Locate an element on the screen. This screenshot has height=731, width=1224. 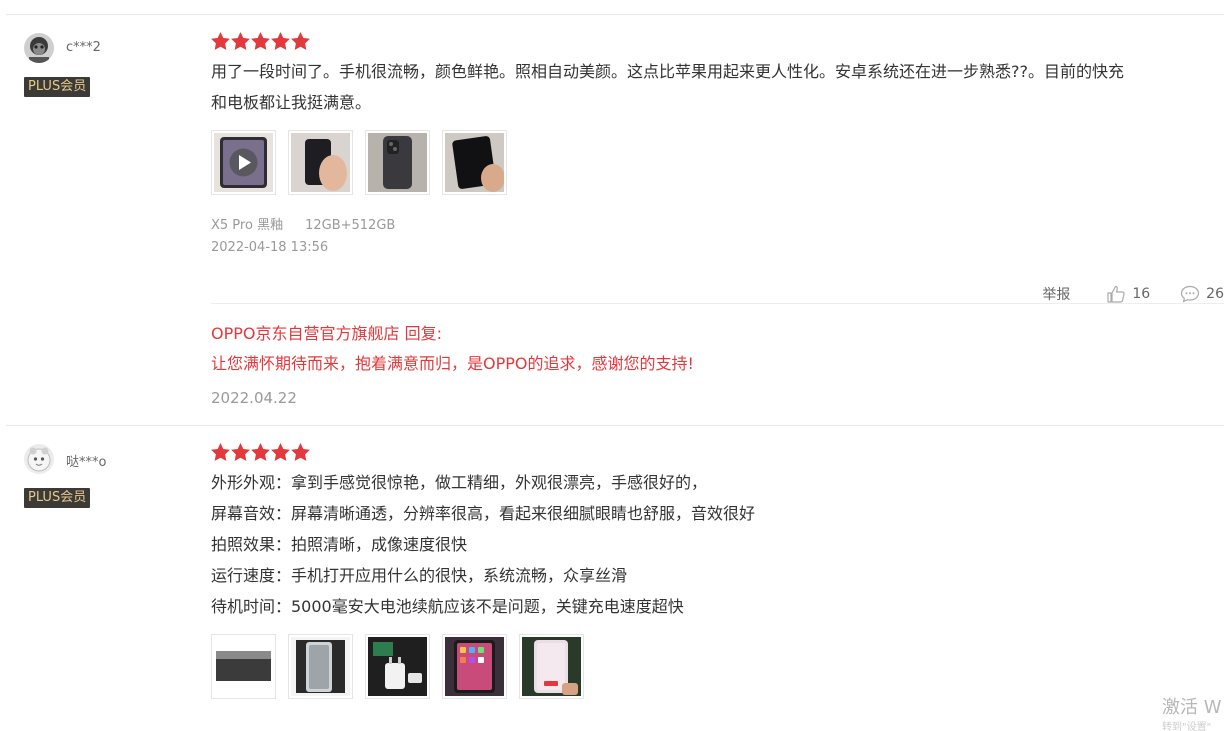
product-spec: X5 Pro 黑釉 12GB+512GB is located at coordinates (717, 226).